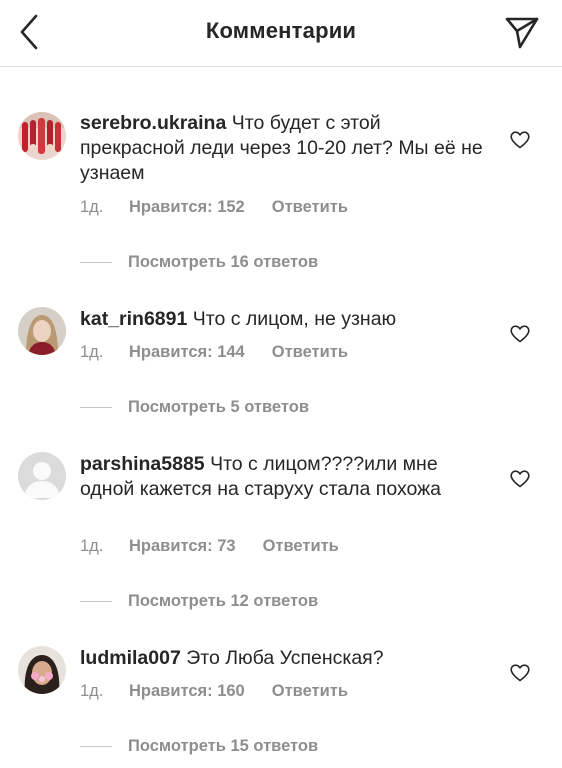  I want to click on default-avatar-icon, so click(42, 476).